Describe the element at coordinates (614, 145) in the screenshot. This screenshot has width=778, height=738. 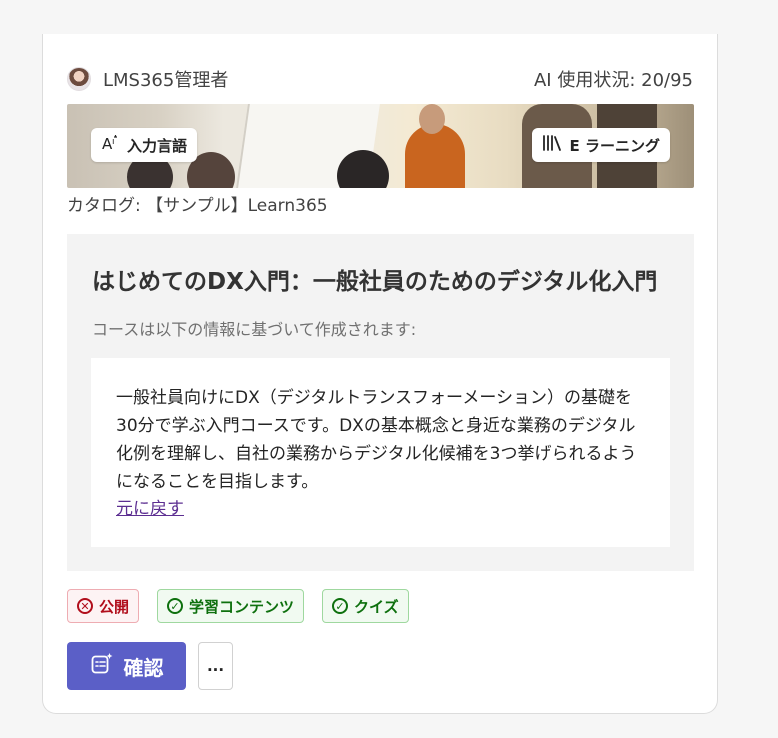
I see `course-type-label: E ラーニング` at that location.